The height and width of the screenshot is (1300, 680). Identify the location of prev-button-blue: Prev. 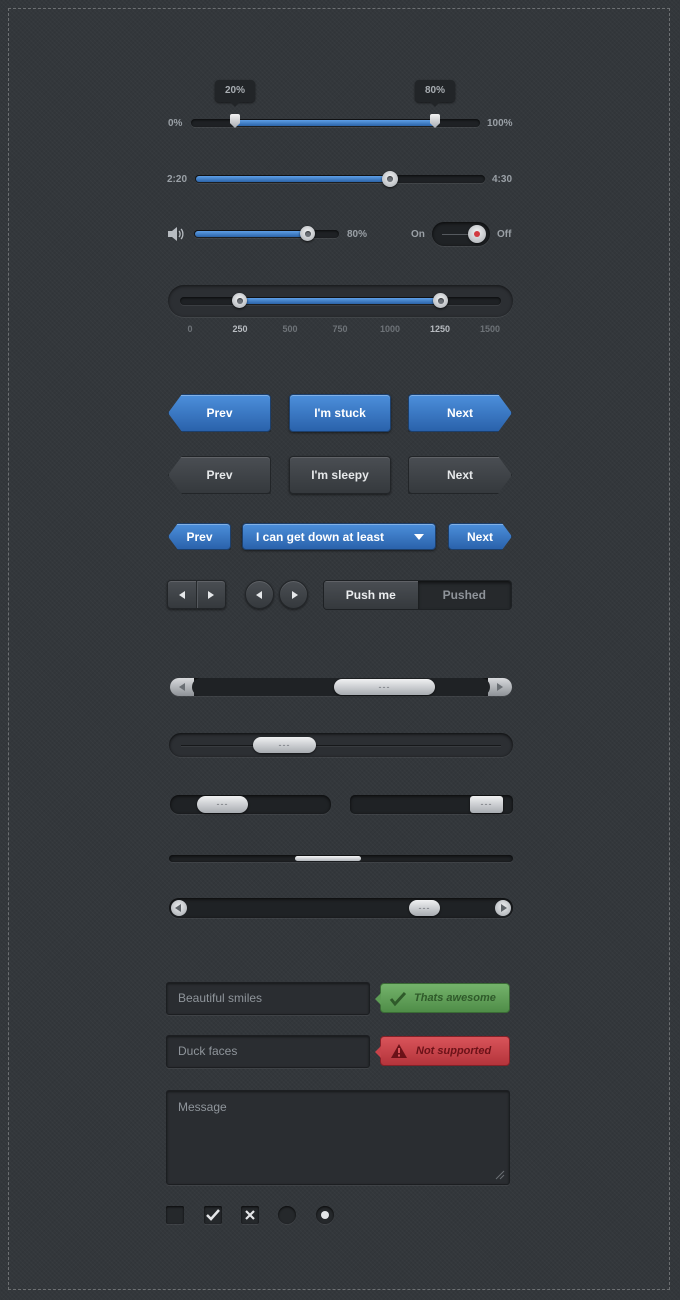
(219, 413).